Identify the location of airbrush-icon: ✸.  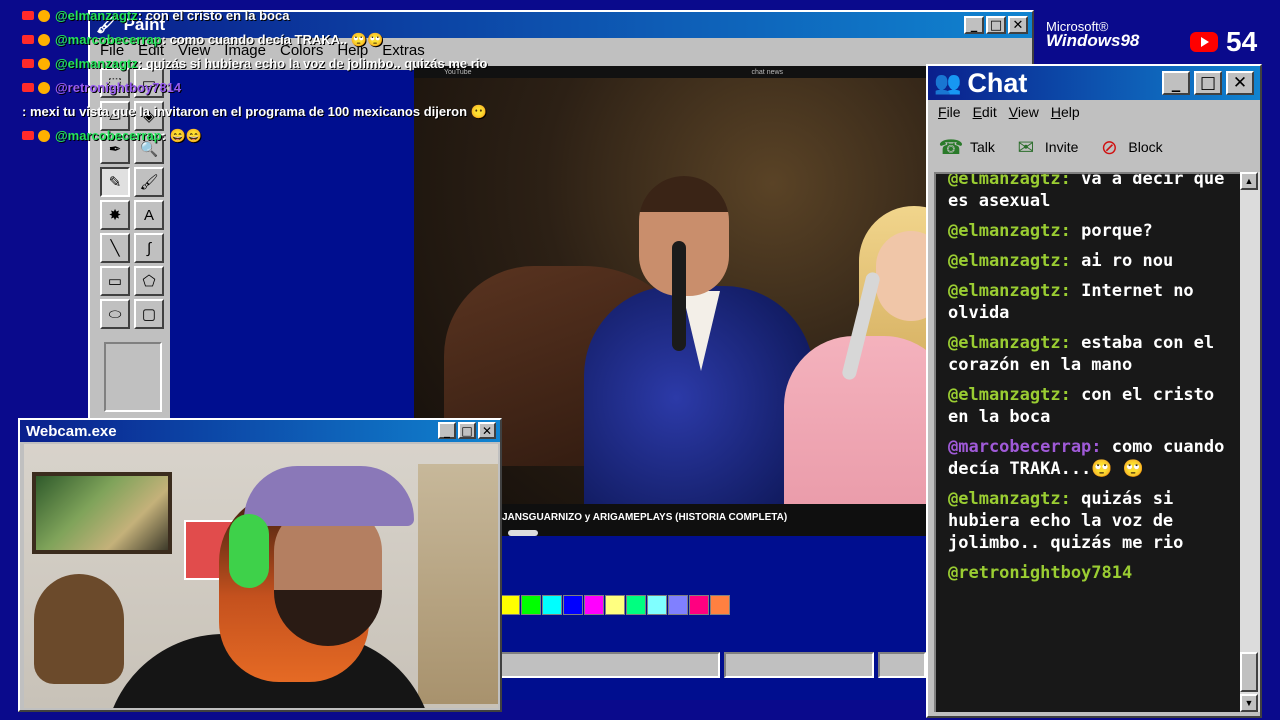
(115, 215).